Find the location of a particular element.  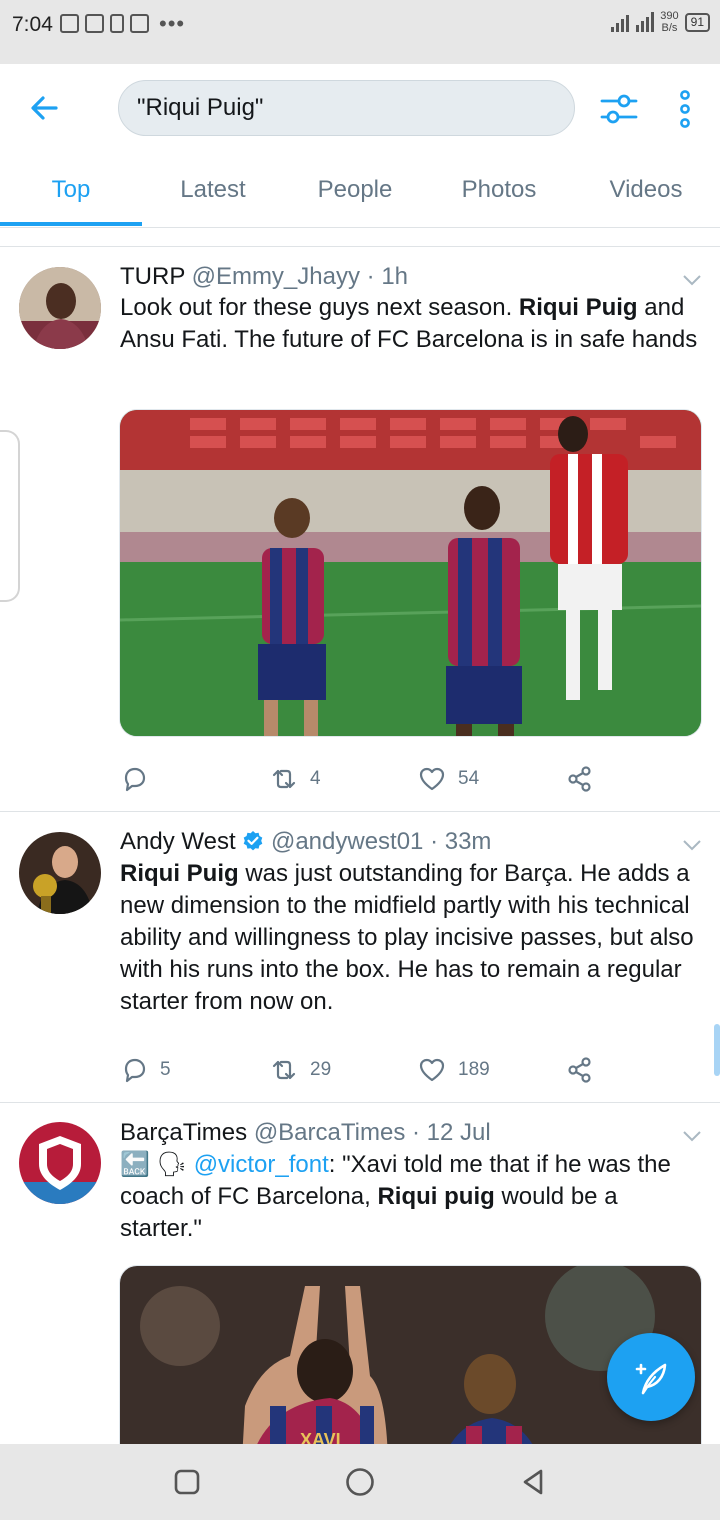

image-notification-icon is located at coordinates (94, 23).